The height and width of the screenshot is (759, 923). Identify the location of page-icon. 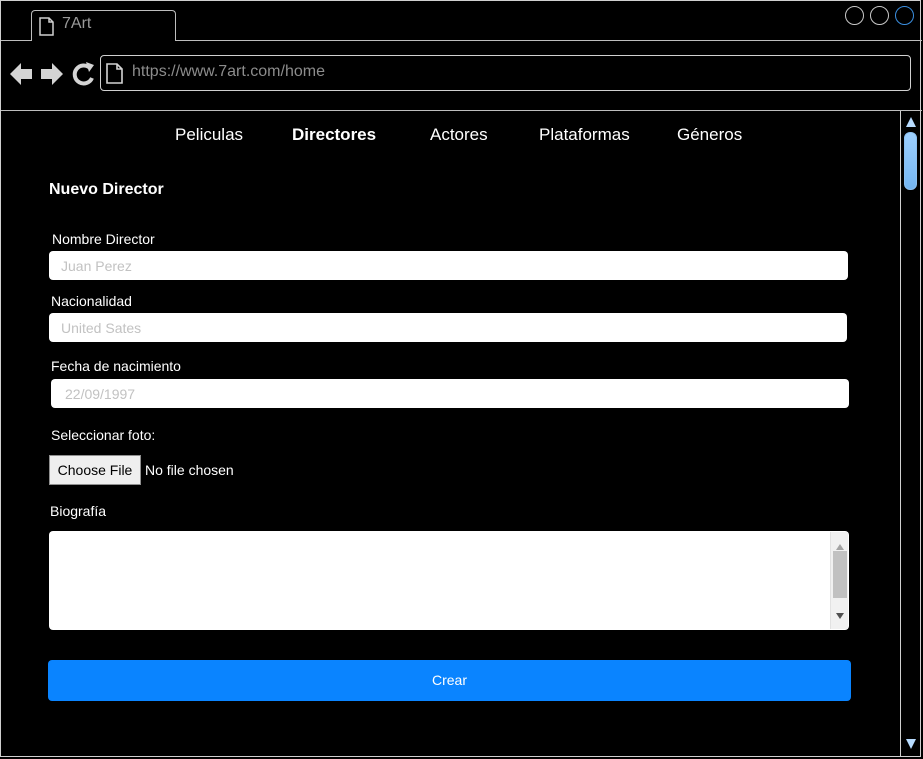
(114, 76).